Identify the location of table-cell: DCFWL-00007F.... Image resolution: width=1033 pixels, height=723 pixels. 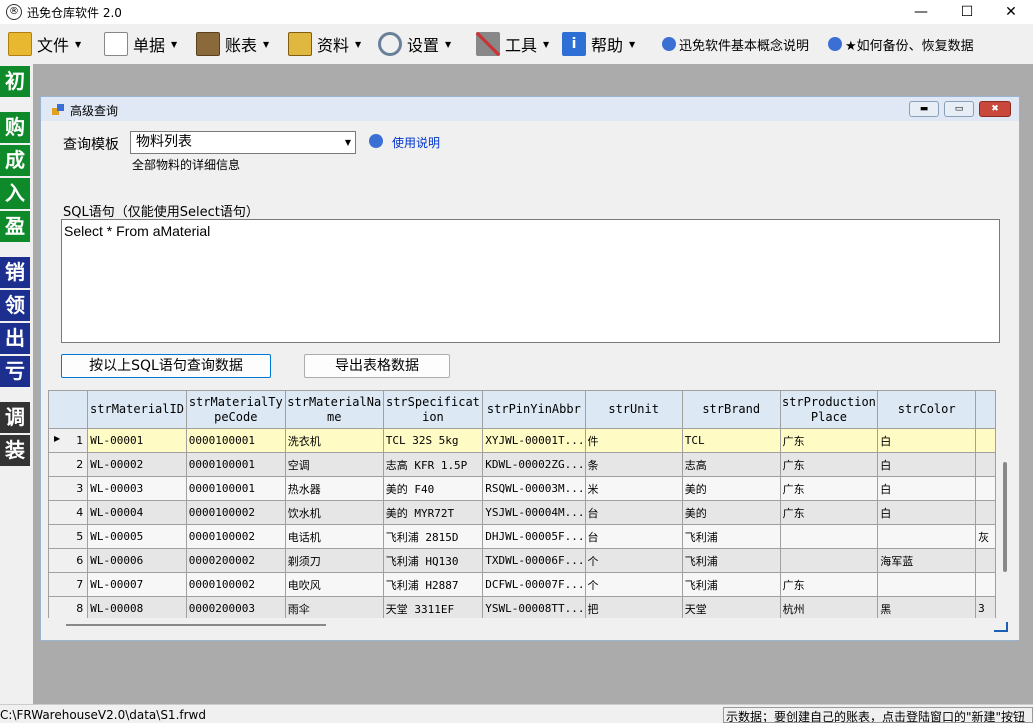
(534, 584).